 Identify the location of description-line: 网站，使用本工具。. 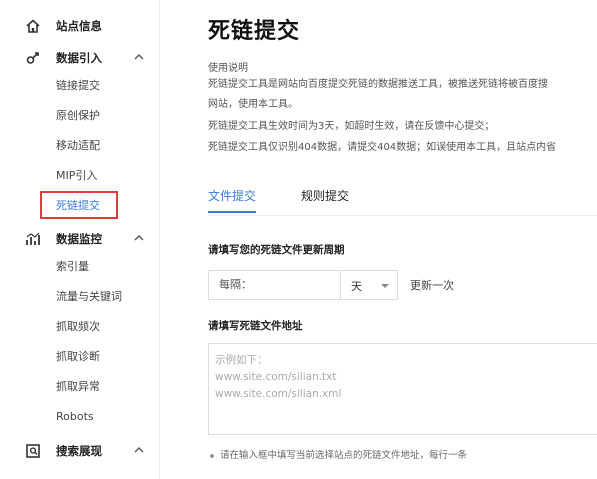
(253, 104).